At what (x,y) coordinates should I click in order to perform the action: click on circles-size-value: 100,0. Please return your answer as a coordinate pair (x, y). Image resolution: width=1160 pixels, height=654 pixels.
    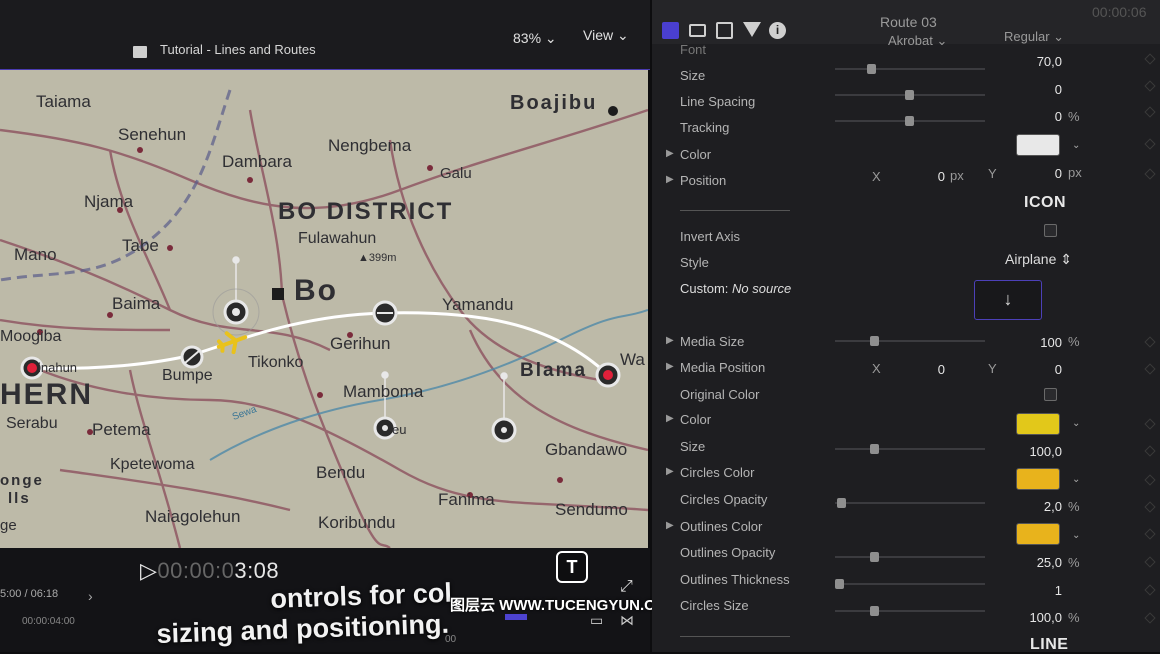
    Looking at the image, I should click on (1017, 617).